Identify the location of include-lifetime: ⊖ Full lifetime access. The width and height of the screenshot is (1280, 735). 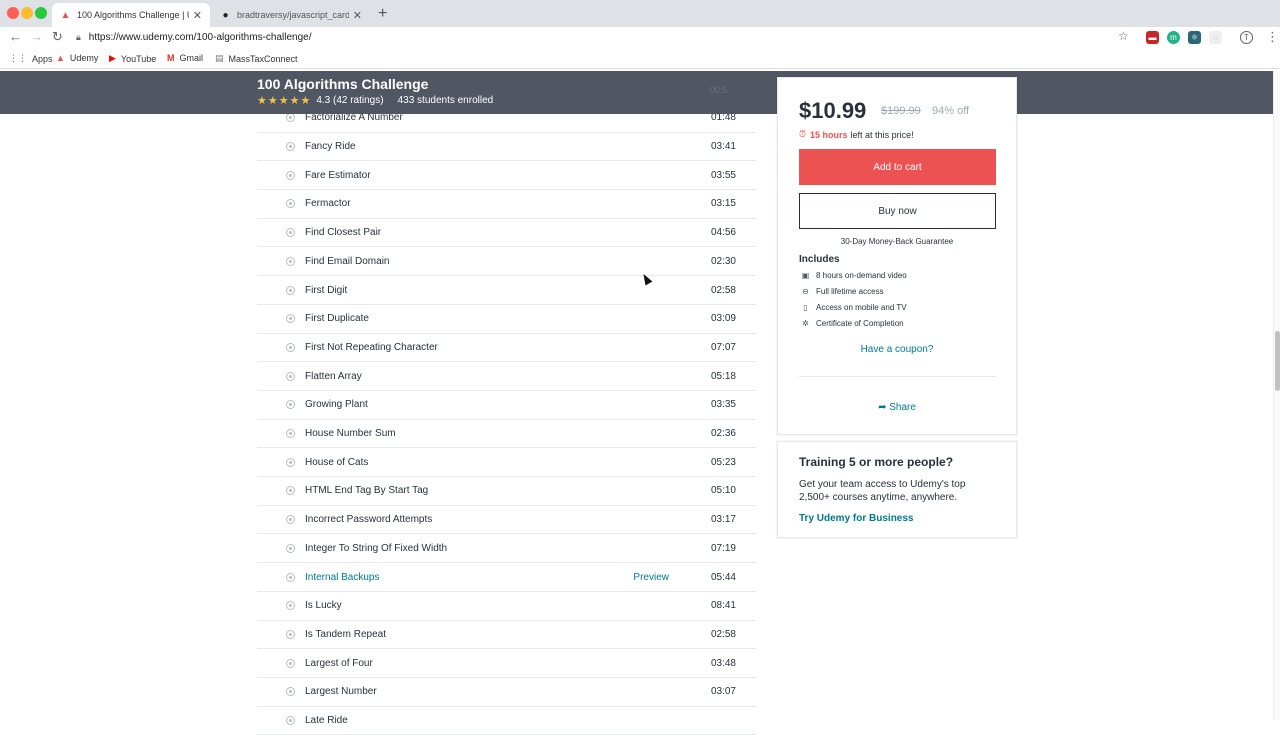
(842, 291).